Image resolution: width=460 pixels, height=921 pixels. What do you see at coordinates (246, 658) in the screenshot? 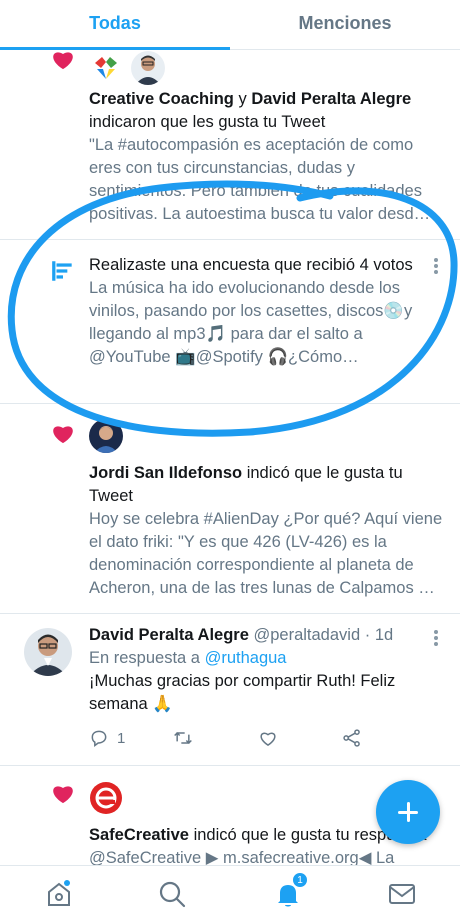
I see `reply-mention: @ruthagua` at bounding box center [246, 658].